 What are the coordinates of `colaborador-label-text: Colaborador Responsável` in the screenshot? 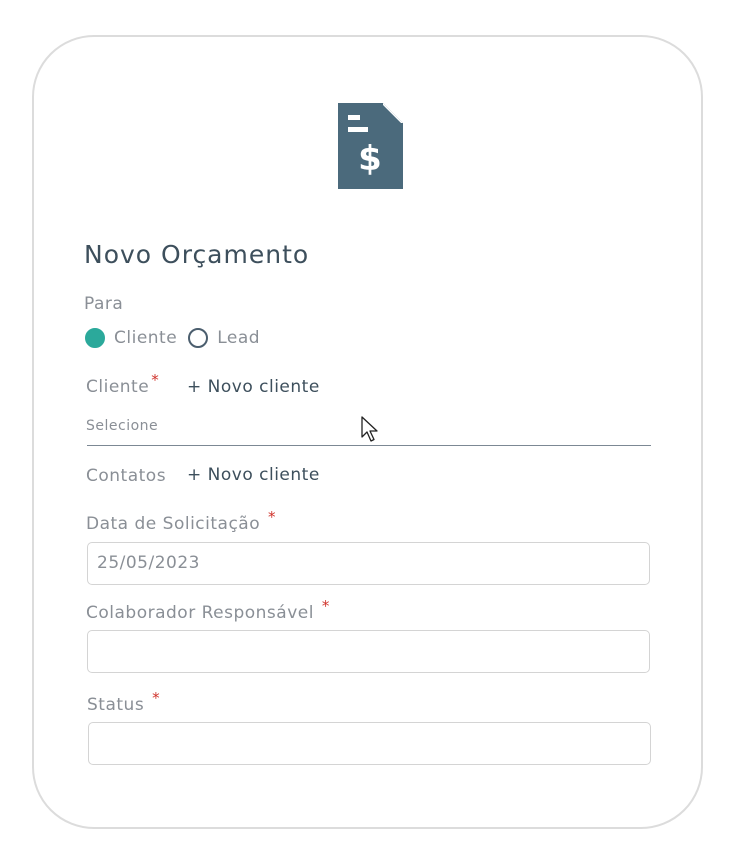 It's located at (200, 613).